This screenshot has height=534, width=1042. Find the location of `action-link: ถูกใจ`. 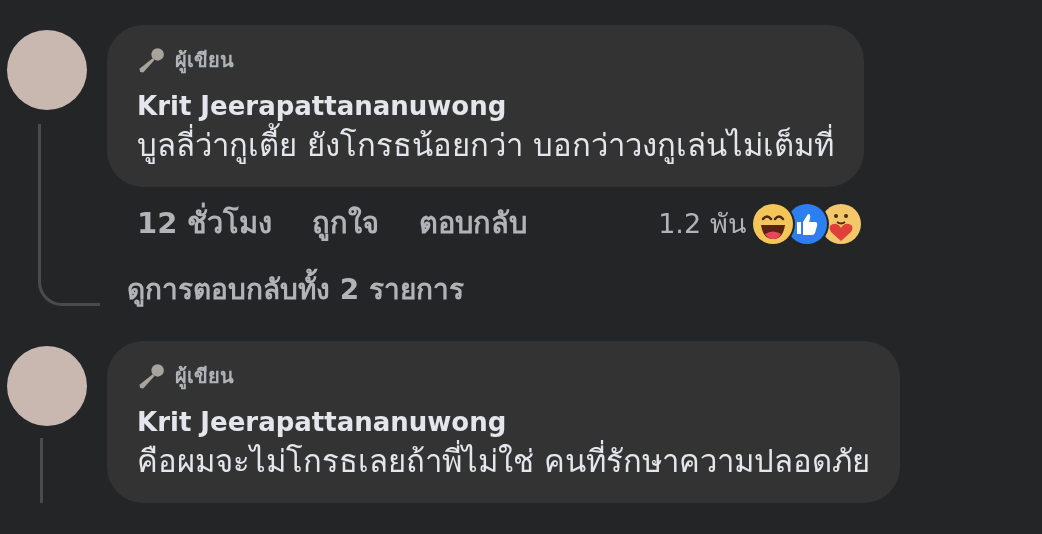

action-link: ถูกใจ is located at coordinates (346, 224).